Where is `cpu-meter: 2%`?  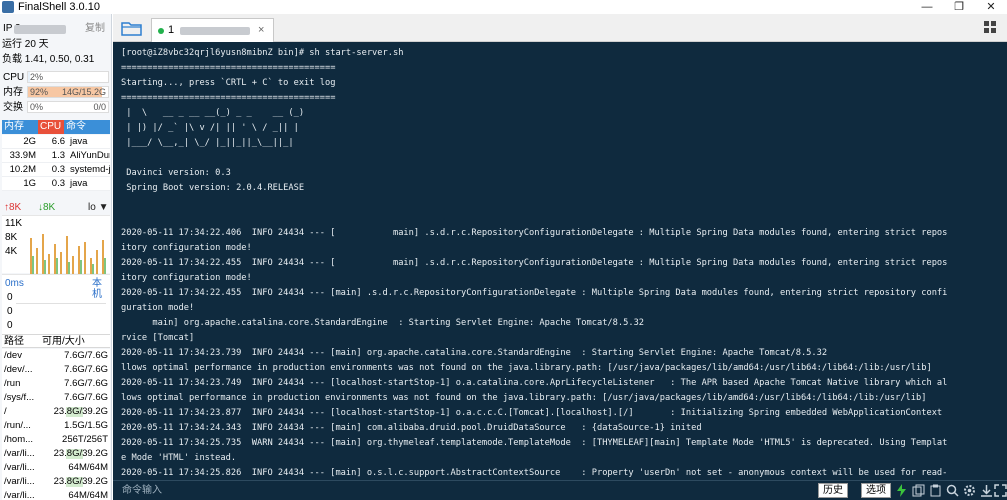 cpu-meter: 2% is located at coordinates (68, 77).